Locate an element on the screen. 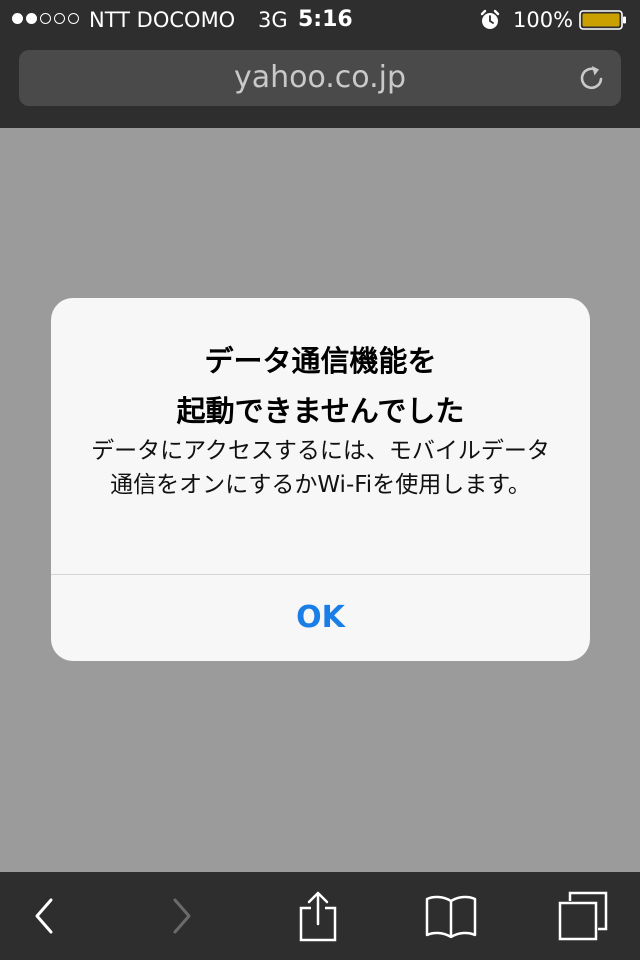 Image resolution: width=640 pixels, height=960 pixels. share-icon is located at coordinates (318, 916).